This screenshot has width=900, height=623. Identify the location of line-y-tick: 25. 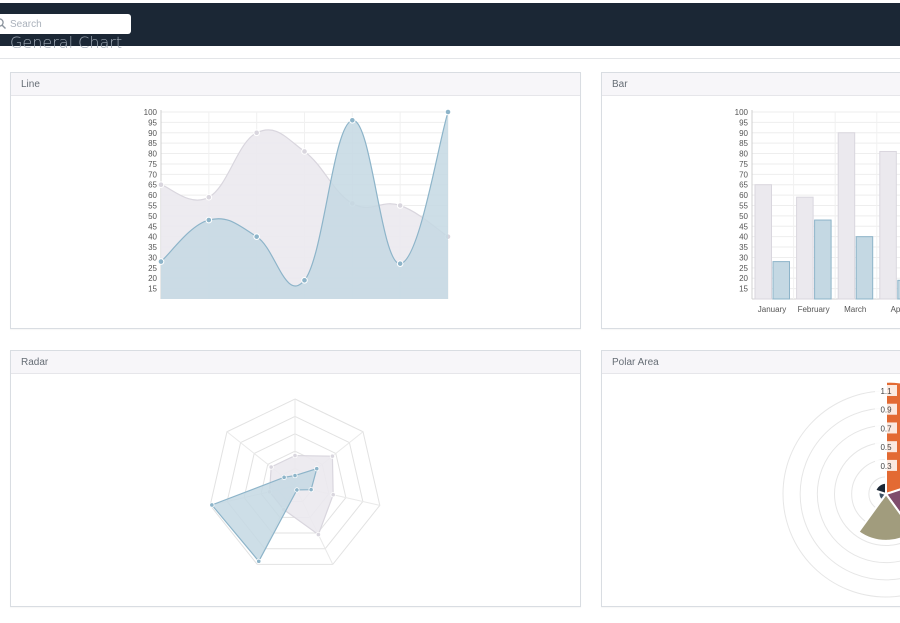
(152, 268).